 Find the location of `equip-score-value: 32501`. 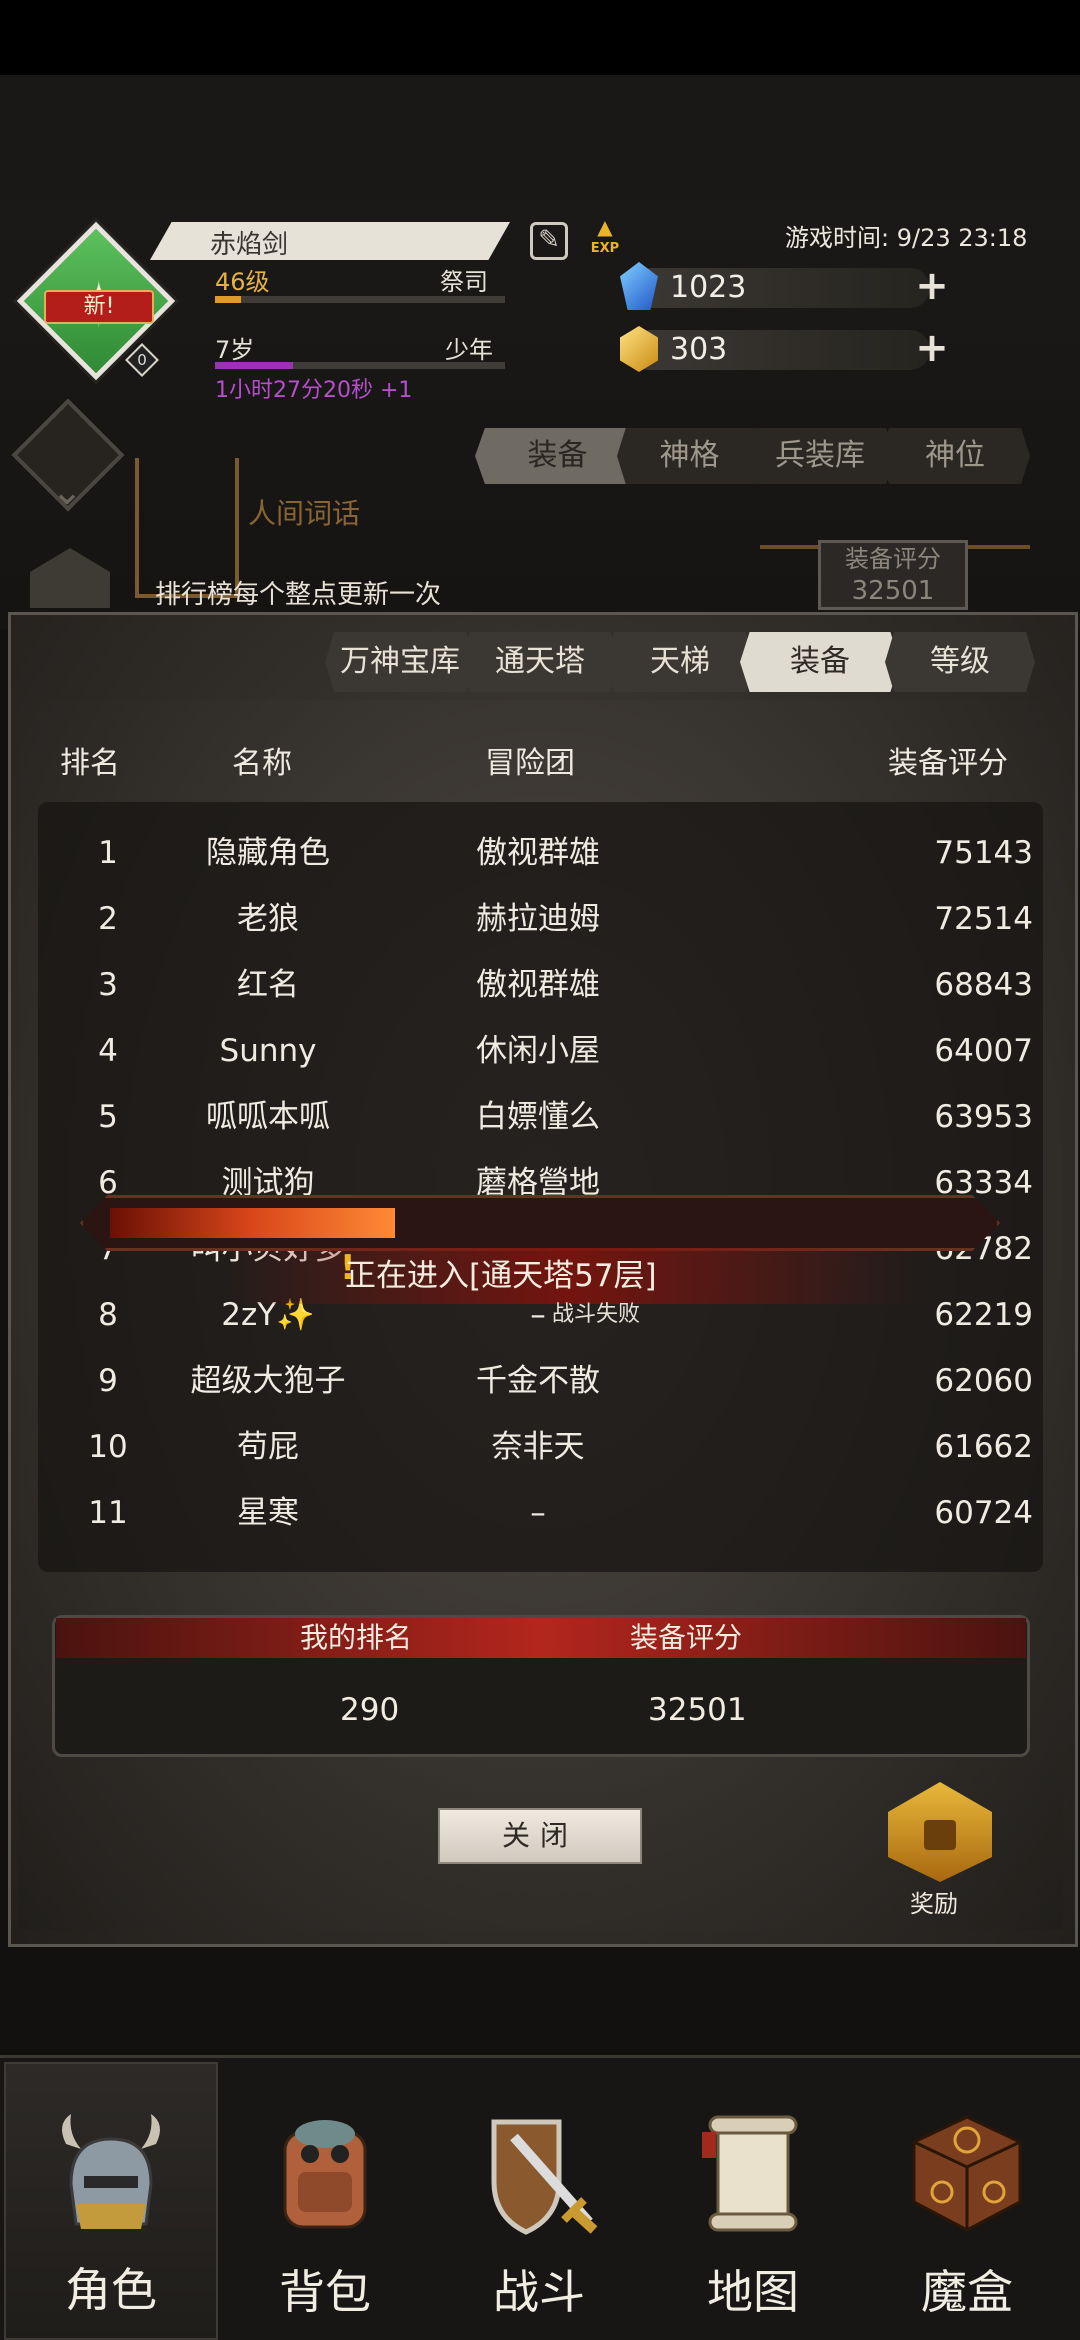

equip-score-value: 32501 is located at coordinates (893, 591).